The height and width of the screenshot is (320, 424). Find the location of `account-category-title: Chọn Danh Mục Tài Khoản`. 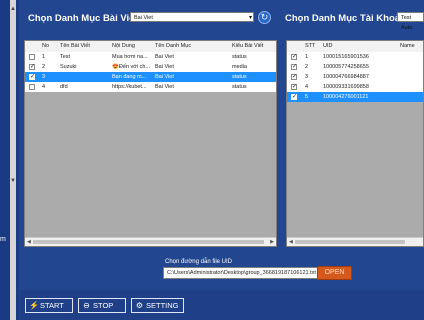

account-category-title: Chọn Danh Mục Tài Khoản is located at coordinates (345, 18).